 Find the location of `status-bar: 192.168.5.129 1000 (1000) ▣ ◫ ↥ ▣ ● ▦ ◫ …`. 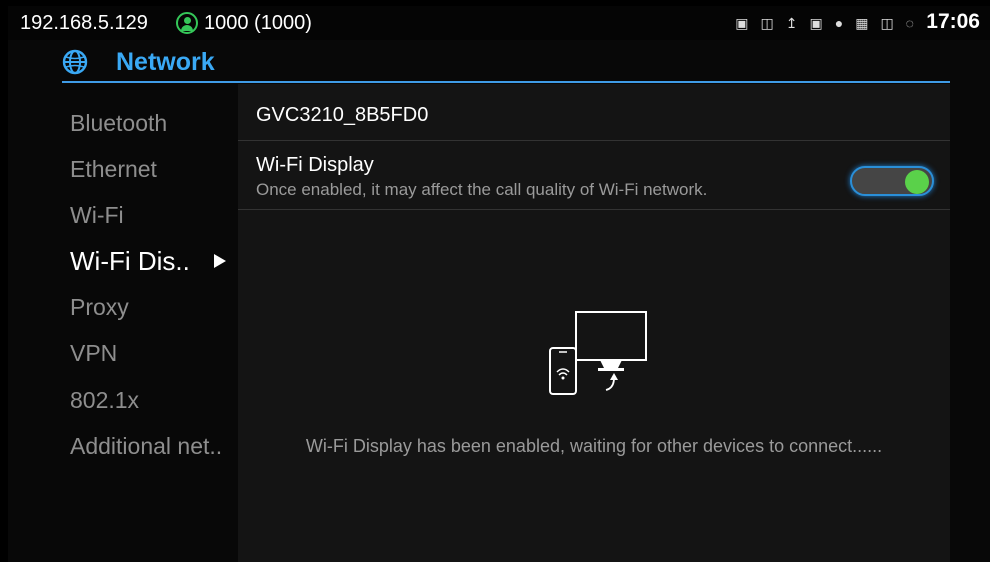

status-bar: 192.168.5.129 1000 (1000) ▣ ◫ ↥ ▣ ● ▦ ◫ … is located at coordinates (499, 23).